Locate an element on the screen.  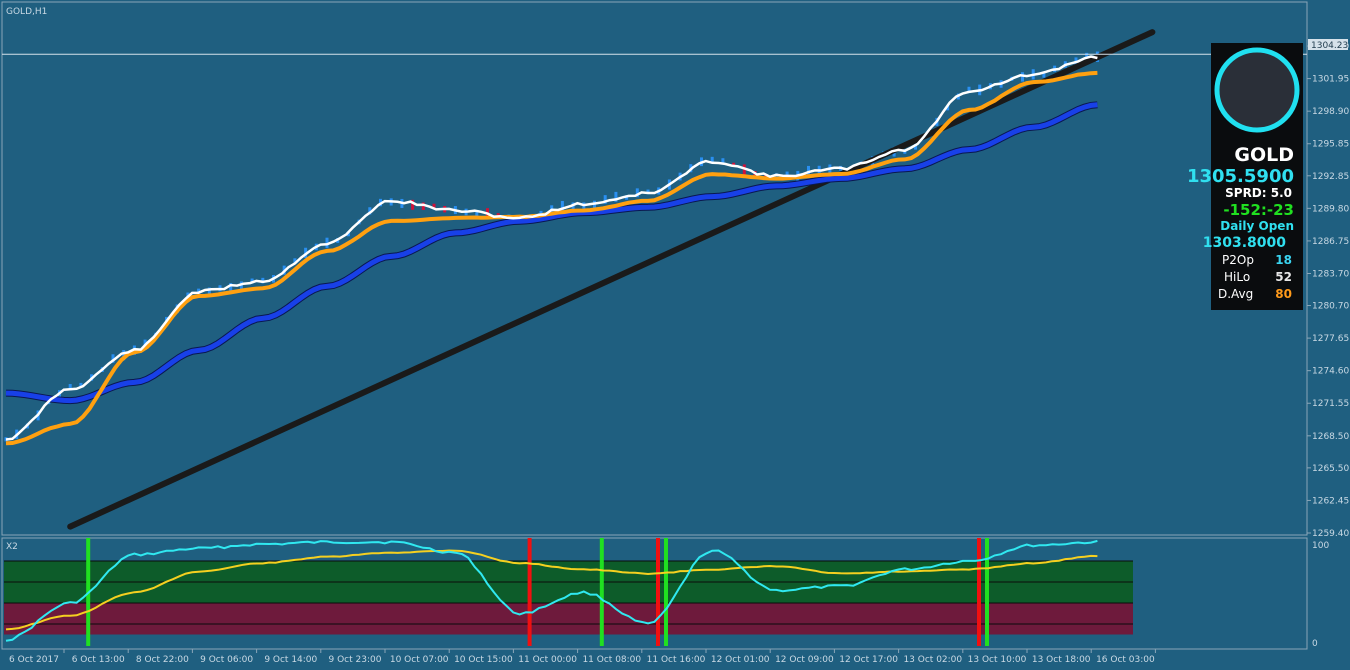
stat-label: HiLo is located at coordinates (1237, 277).